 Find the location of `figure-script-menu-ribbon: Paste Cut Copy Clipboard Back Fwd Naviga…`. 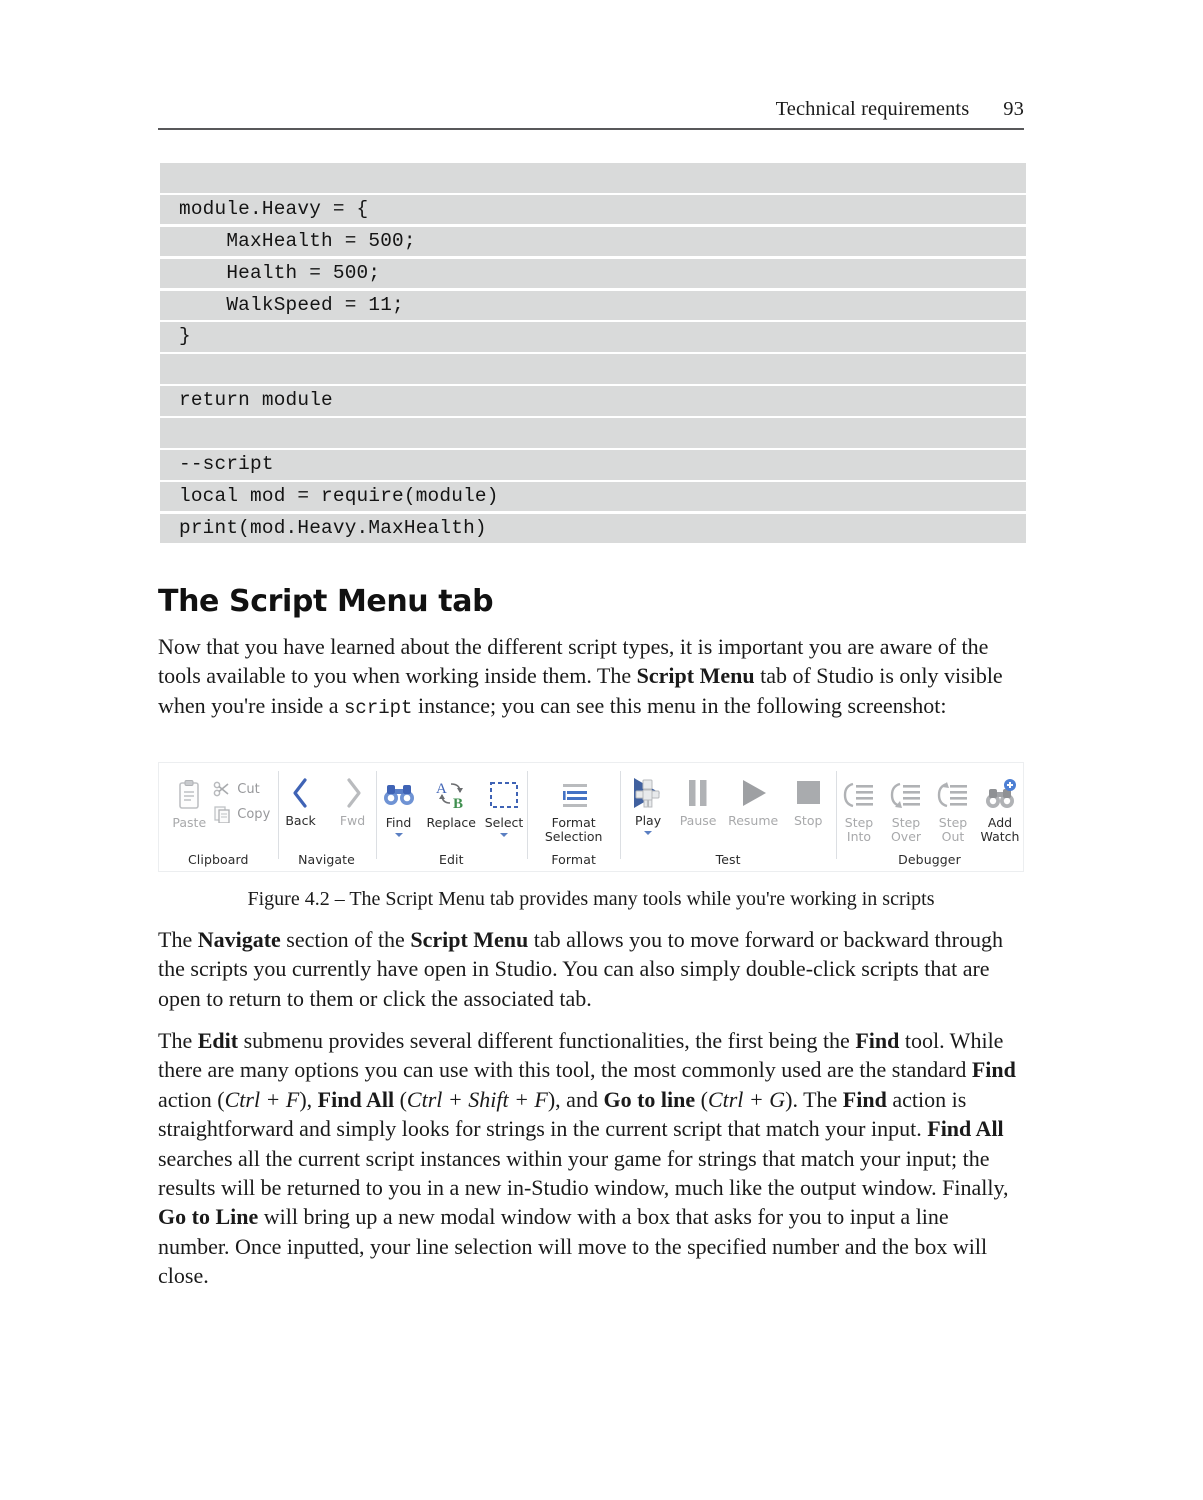

figure-script-menu-ribbon: Paste Cut Copy Clipboard Back Fwd Naviga… is located at coordinates (591, 817).